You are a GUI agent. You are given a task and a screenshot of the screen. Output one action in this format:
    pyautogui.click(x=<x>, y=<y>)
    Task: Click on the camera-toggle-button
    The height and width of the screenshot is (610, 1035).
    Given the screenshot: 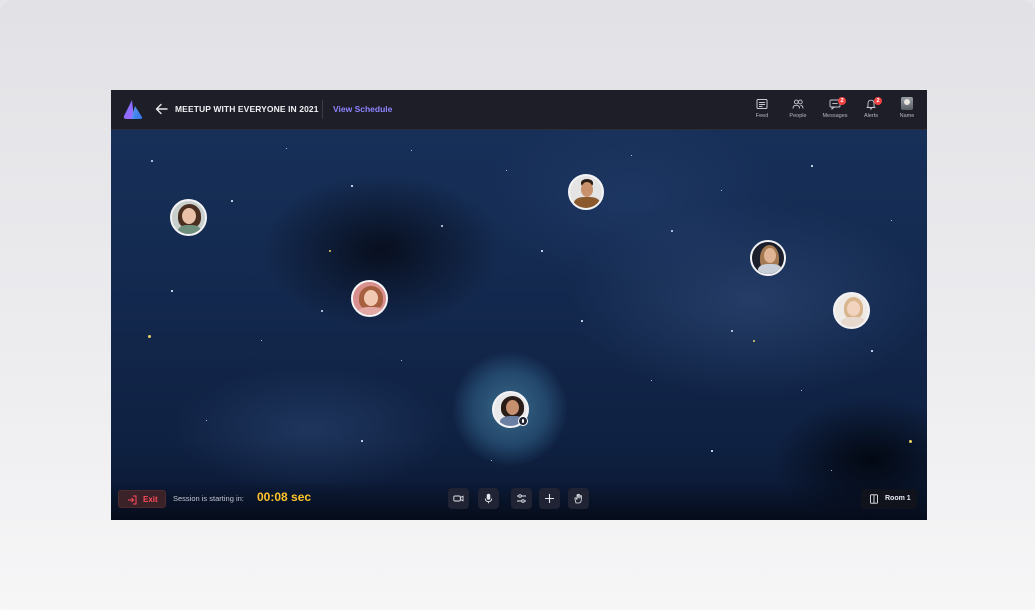 What is the action you would take?
    pyautogui.click(x=458, y=498)
    